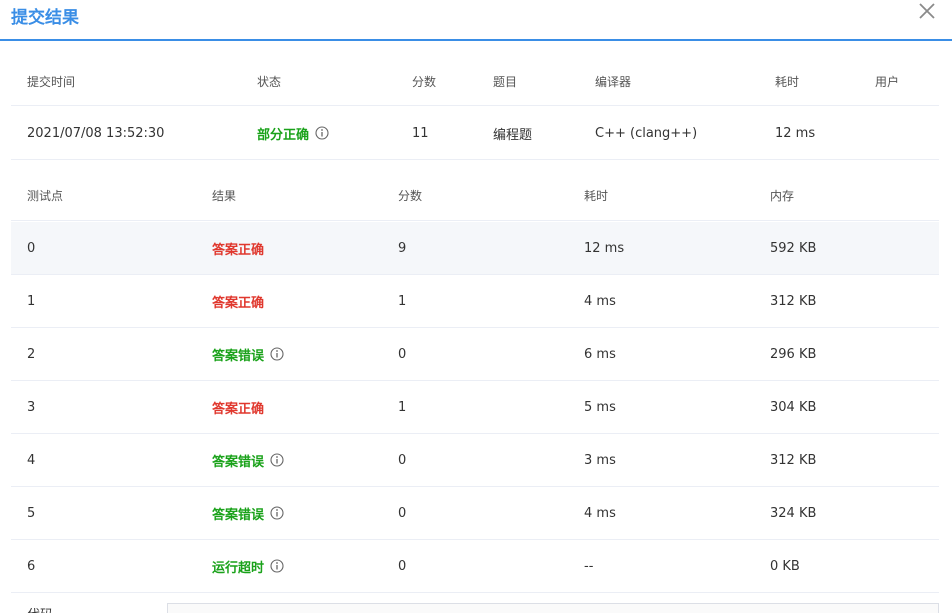 This screenshot has height=613, width=952. Describe the element at coordinates (793, 248) in the screenshot. I see `test-memory: 592 KB` at that location.